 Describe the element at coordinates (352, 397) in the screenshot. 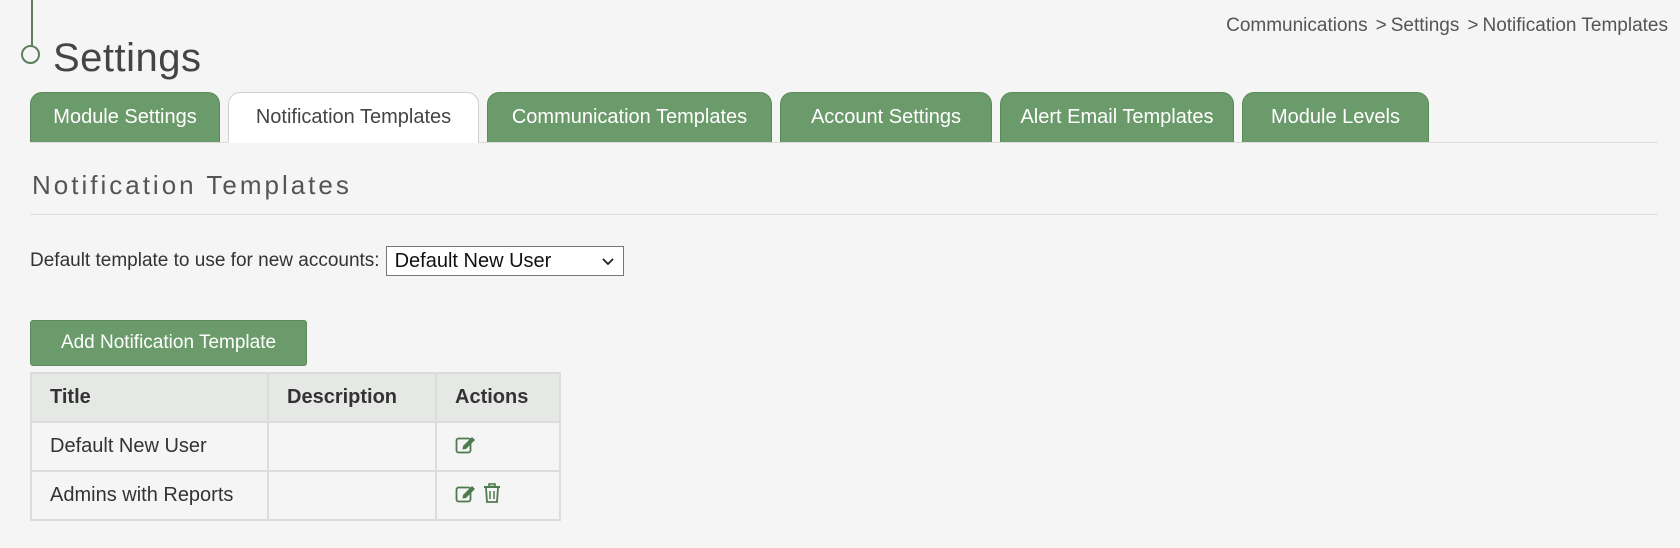

I see `header-description: Description` at that location.